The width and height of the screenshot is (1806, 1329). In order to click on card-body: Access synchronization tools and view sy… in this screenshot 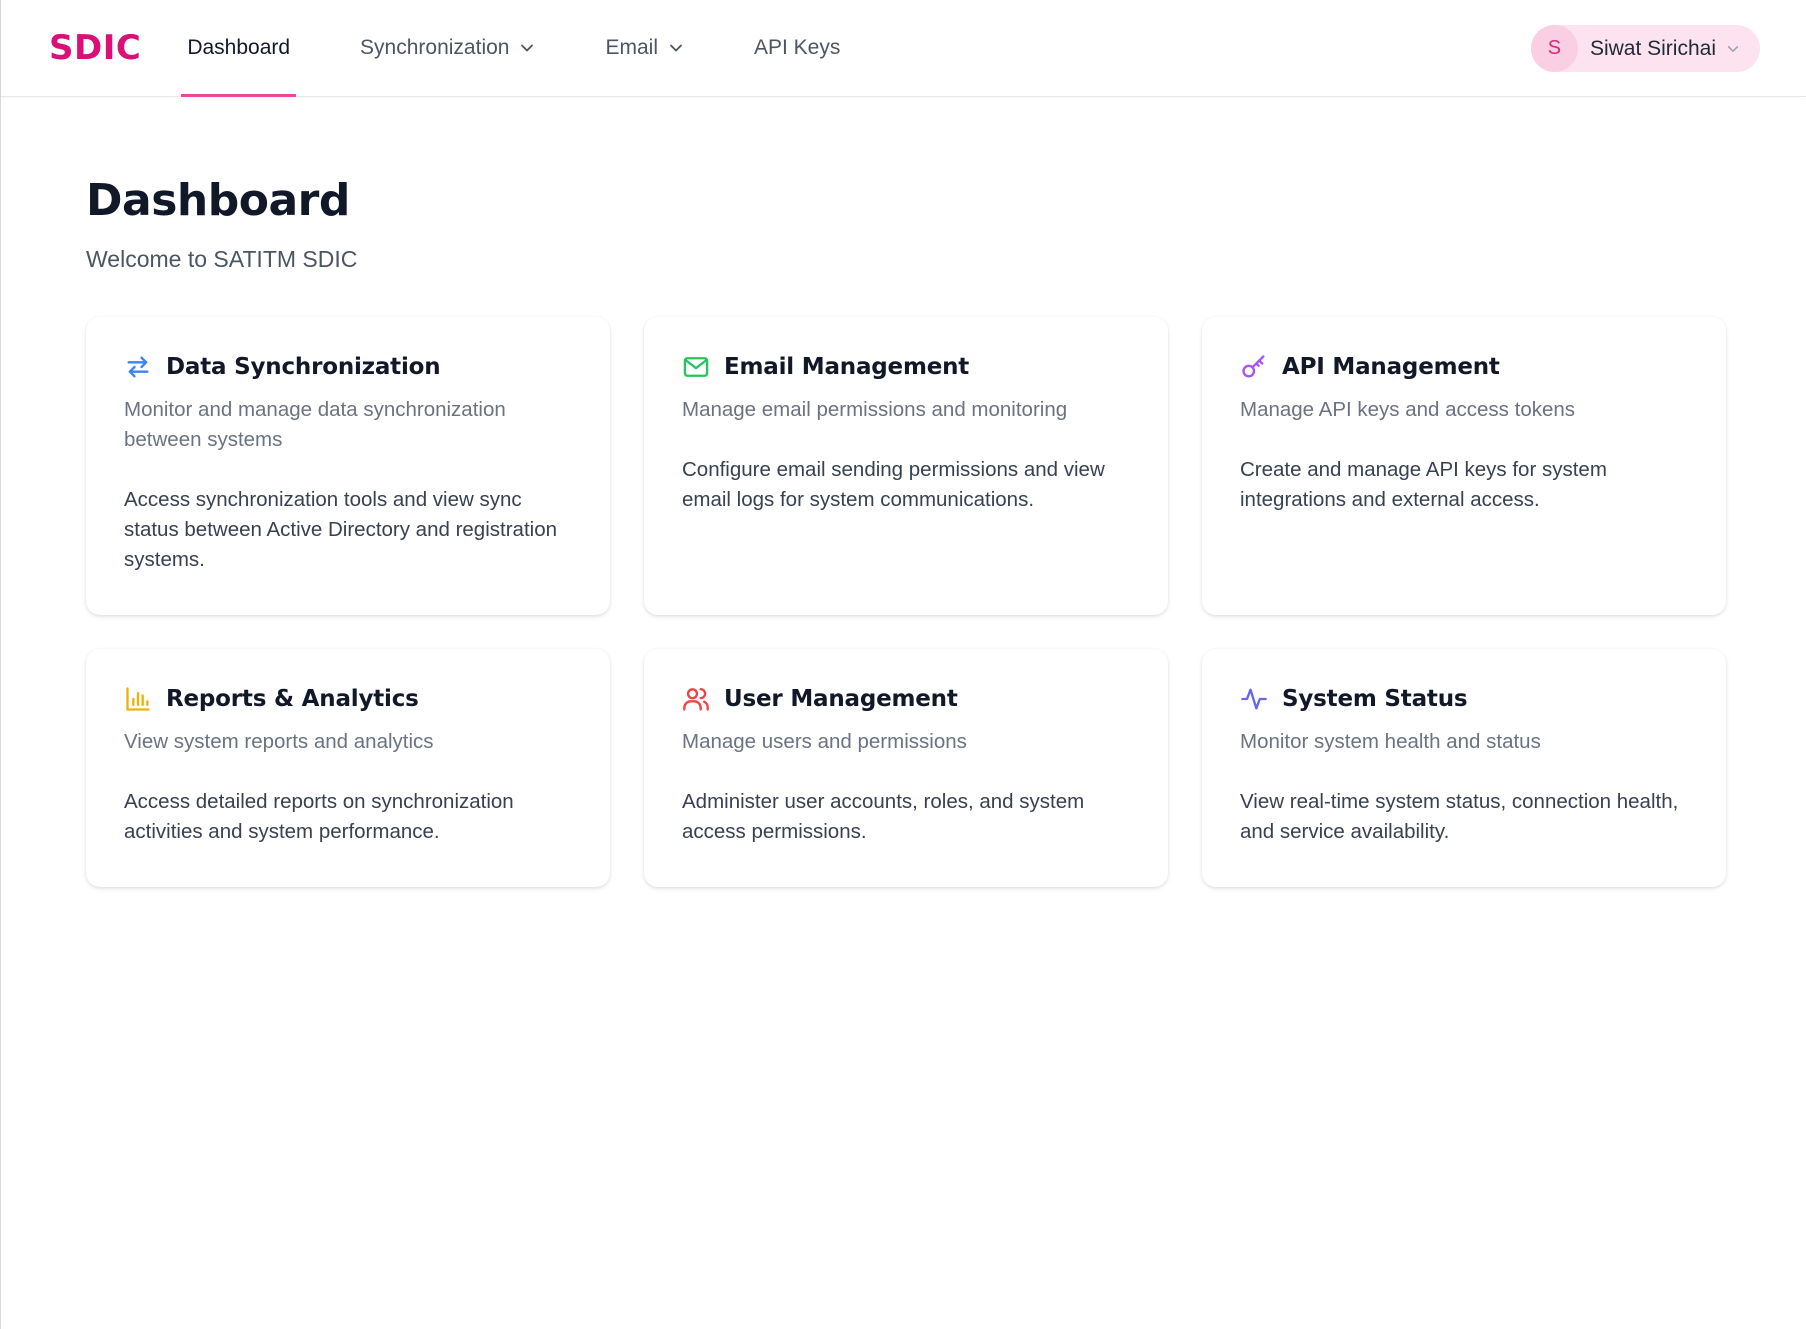, I will do `click(340, 529)`.